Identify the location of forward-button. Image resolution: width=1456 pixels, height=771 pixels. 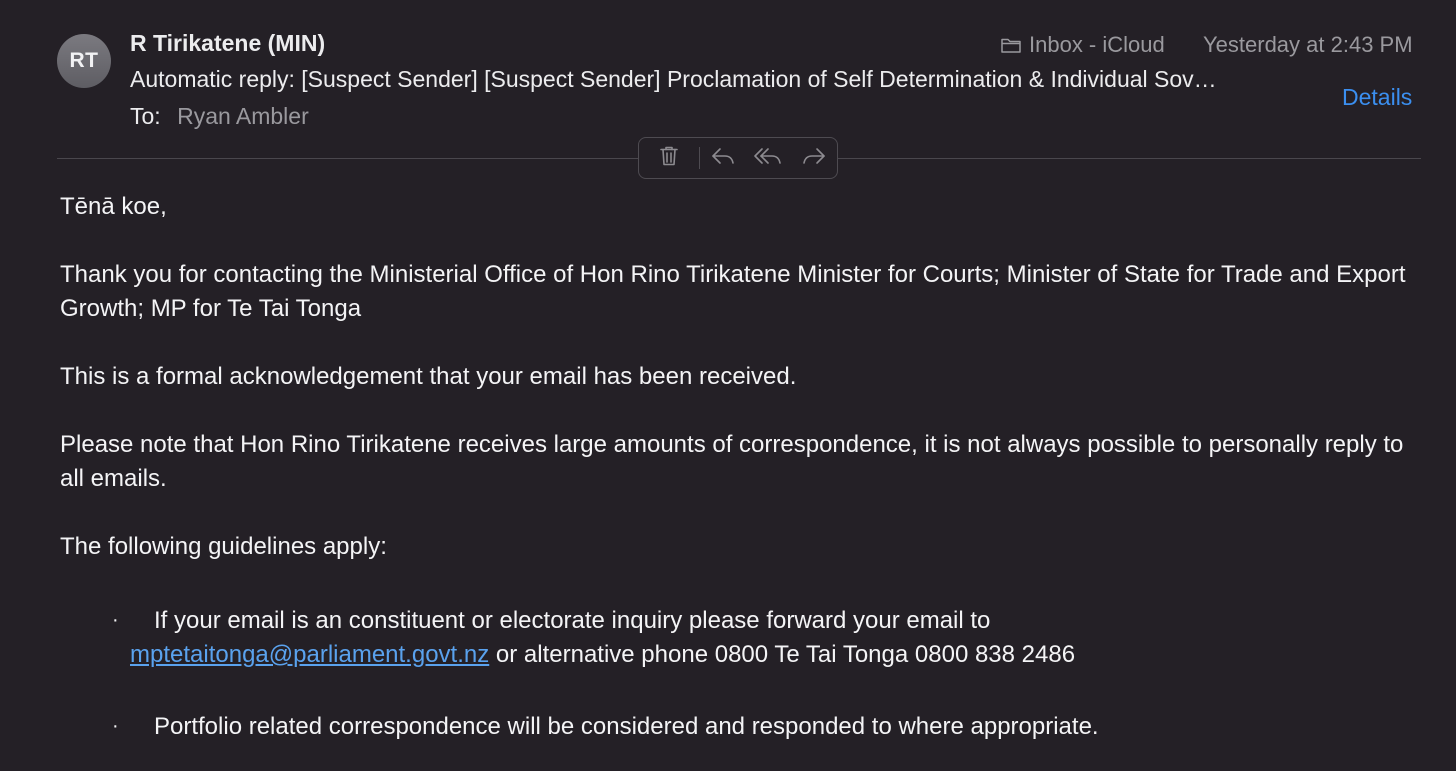
(814, 158).